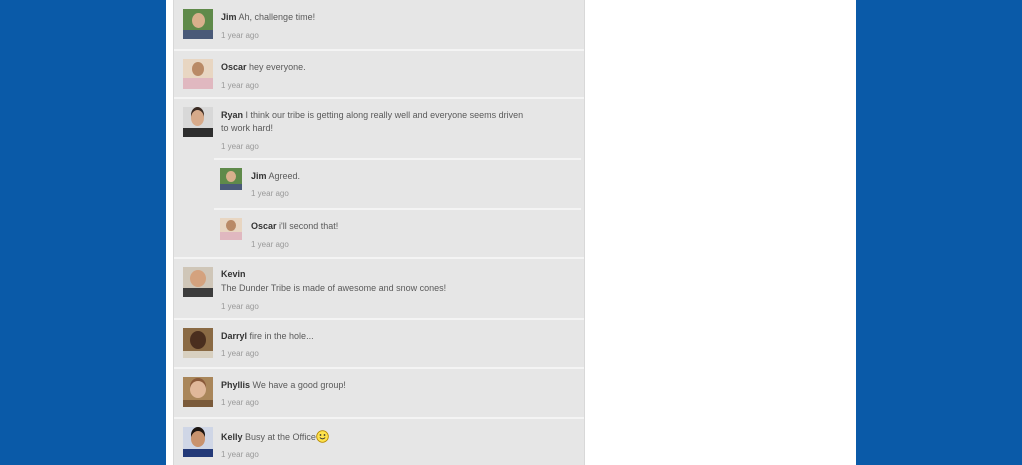 The height and width of the screenshot is (465, 1022). I want to click on comment-text: Jim Ah, challenge time!, so click(268, 17).